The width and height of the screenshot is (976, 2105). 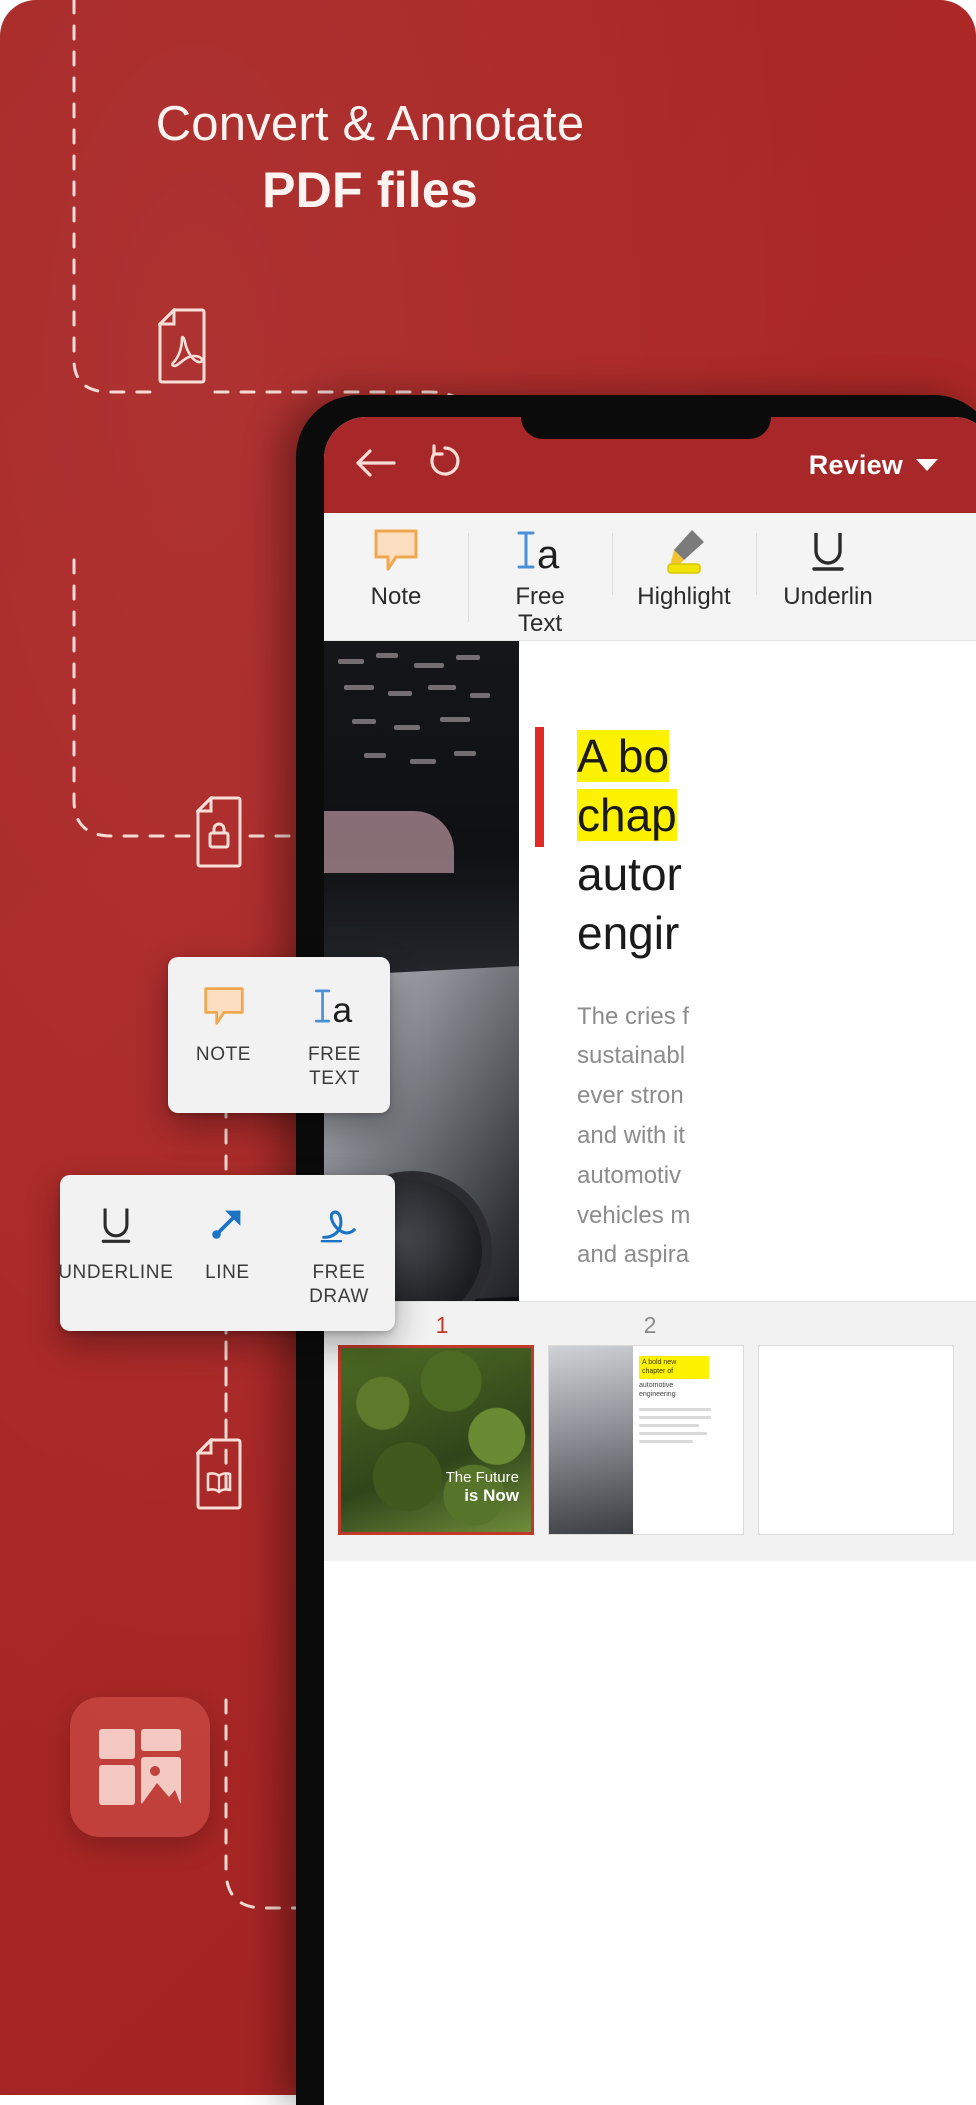 I want to click on chevron-down-icon, so click(x=927, y=465).